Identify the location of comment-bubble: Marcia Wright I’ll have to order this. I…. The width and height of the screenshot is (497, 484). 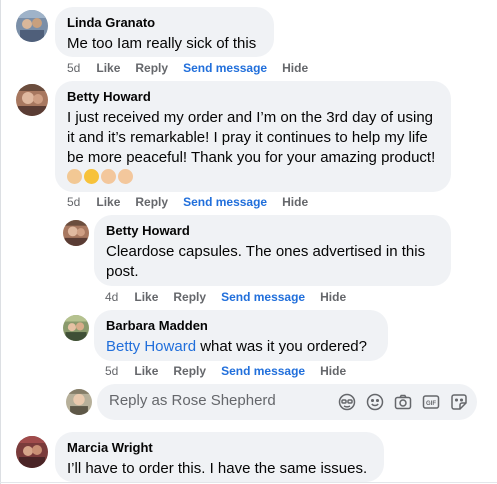
(219, 457).